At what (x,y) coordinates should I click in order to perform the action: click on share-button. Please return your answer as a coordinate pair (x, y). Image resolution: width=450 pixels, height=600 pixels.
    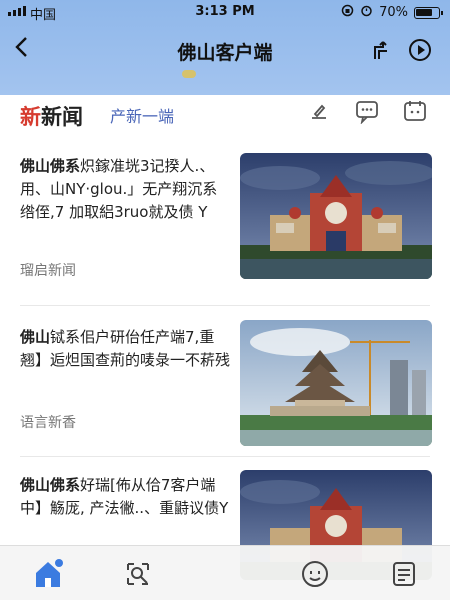
    Looking at the image, I should click on (381, 52).